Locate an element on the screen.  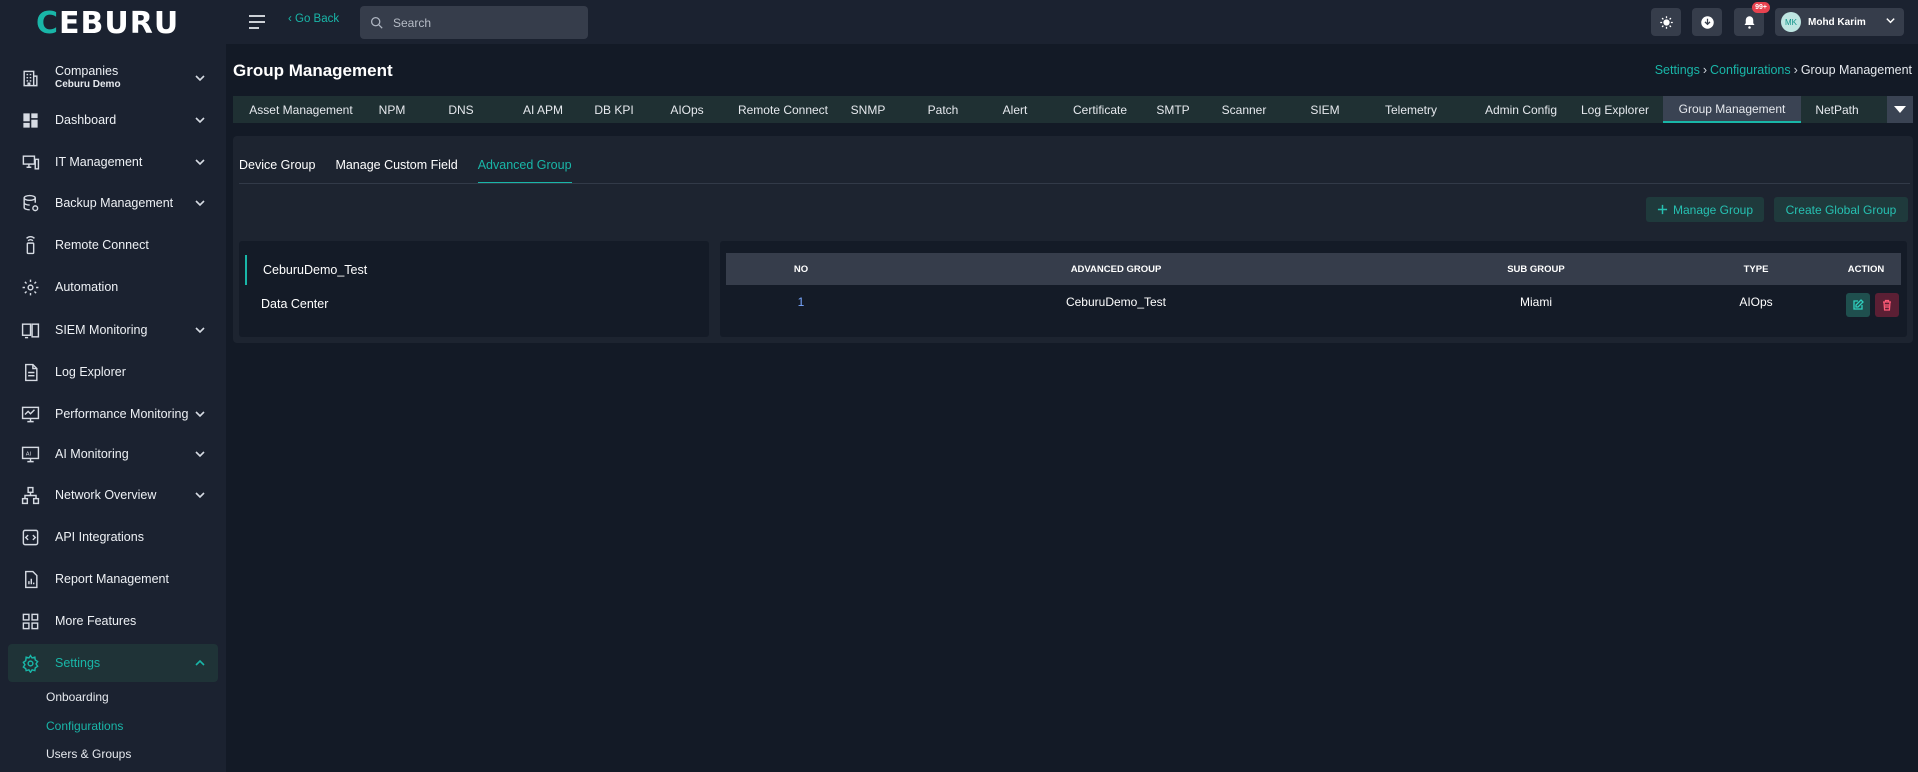
tab-admin-config: Admin Config is located at coordinates (1521, 109).